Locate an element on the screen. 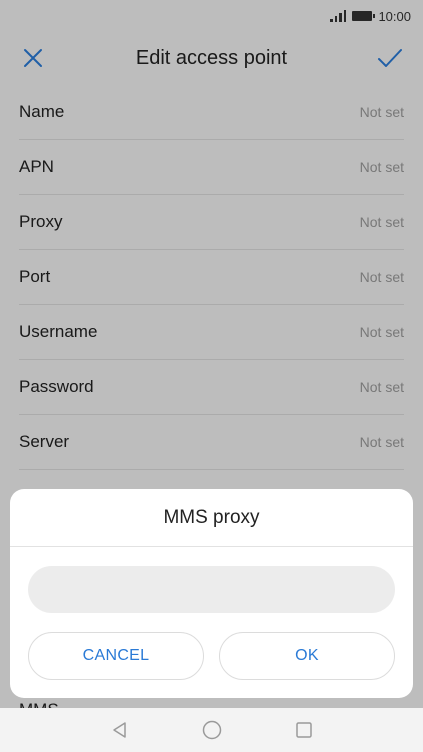 The image size is (423, 752). back-icon is located at coordinates (119, 730).